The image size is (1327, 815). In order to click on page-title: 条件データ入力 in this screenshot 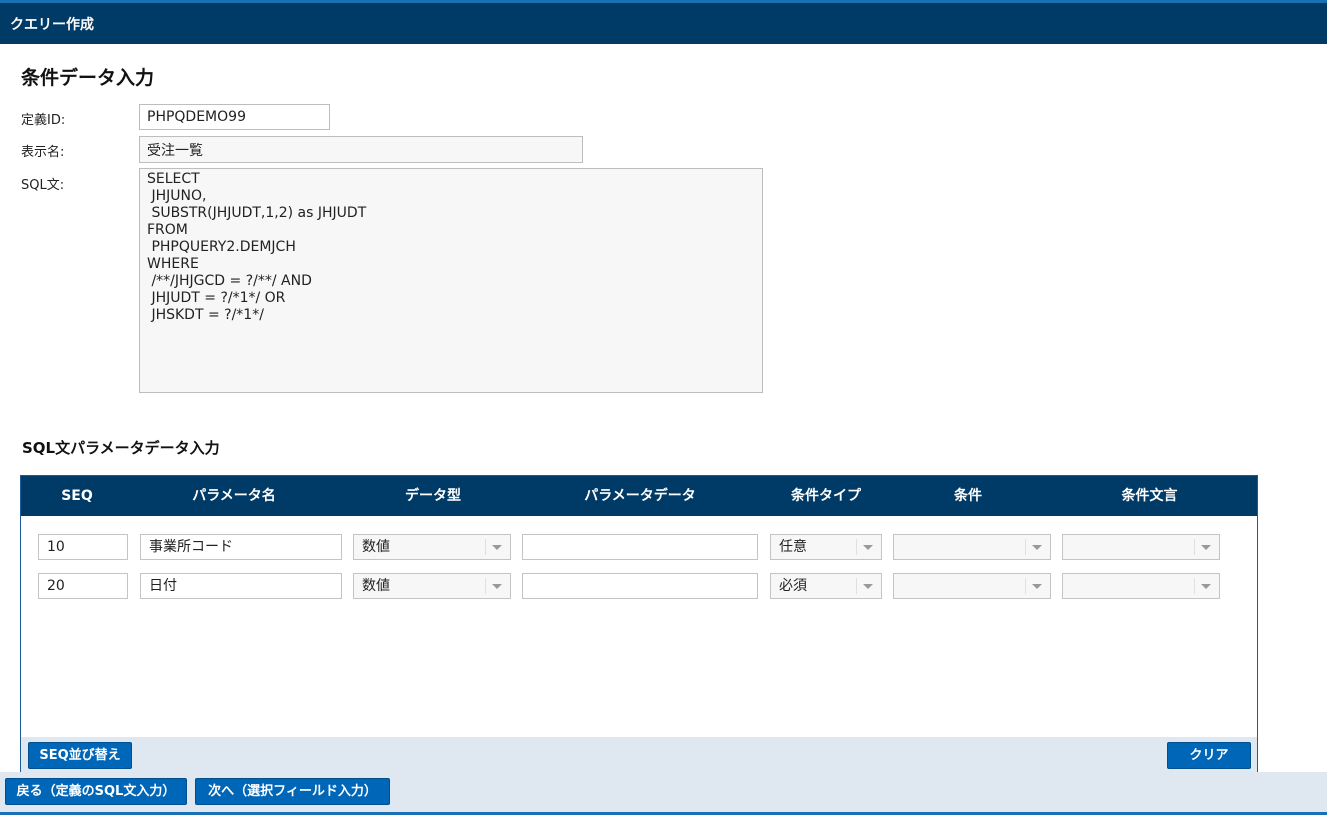, I will do `click(88, 78)`.